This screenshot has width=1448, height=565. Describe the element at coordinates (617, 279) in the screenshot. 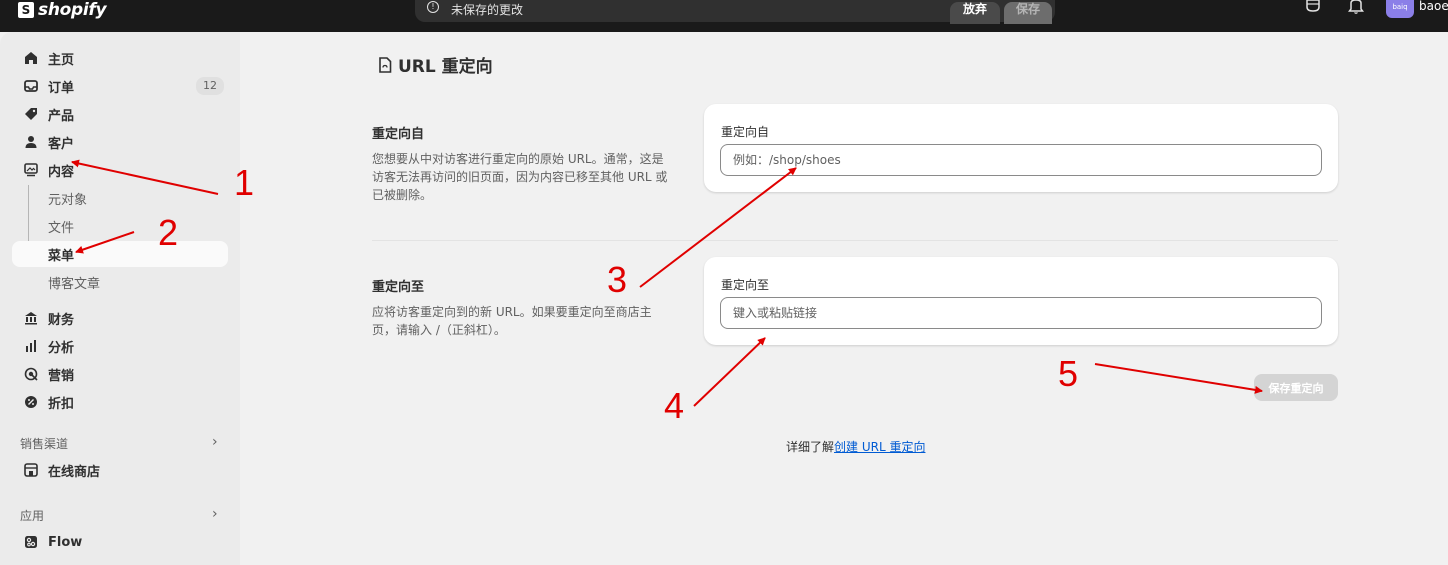

I see `annotation-number-3: 3` at that location.